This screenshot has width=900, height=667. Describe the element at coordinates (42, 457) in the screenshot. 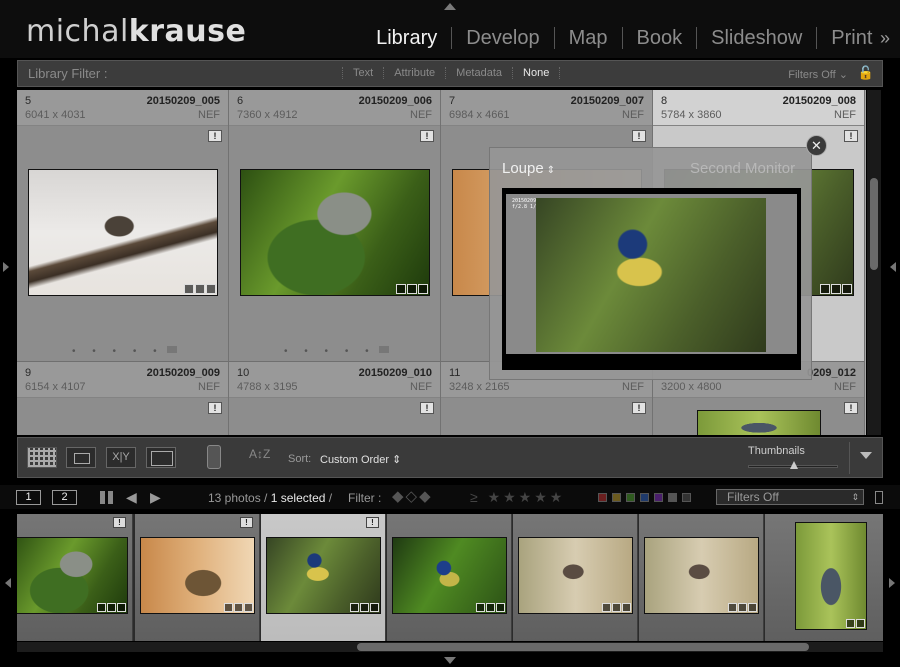

I see `grid-view-icon` at that location.